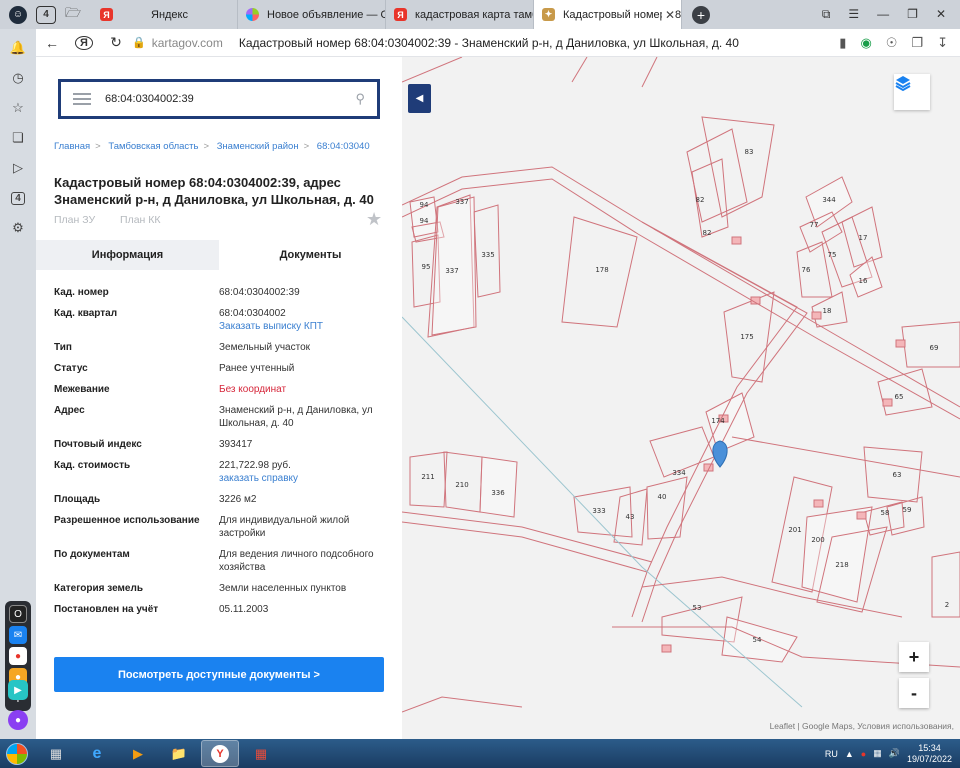 The image size is (960, 768). Describe the element at coordinates (140, 220) in the screenshot. I see `plan-kk-link: План КК` at that location.